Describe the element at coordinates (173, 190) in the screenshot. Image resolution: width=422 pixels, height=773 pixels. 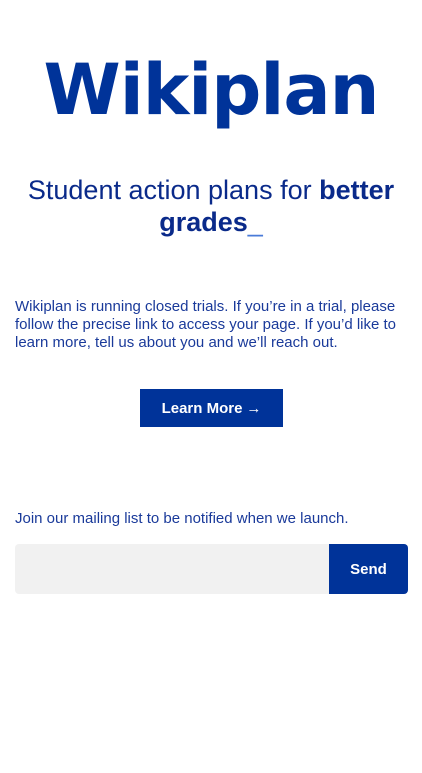
I see `tagline-regular: Student action plans for` at that location.